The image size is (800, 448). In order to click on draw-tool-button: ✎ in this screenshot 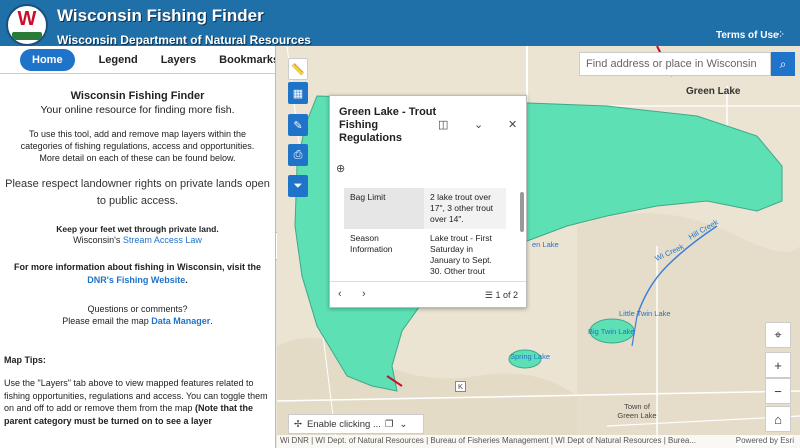, I will do `click(298, 125)`.